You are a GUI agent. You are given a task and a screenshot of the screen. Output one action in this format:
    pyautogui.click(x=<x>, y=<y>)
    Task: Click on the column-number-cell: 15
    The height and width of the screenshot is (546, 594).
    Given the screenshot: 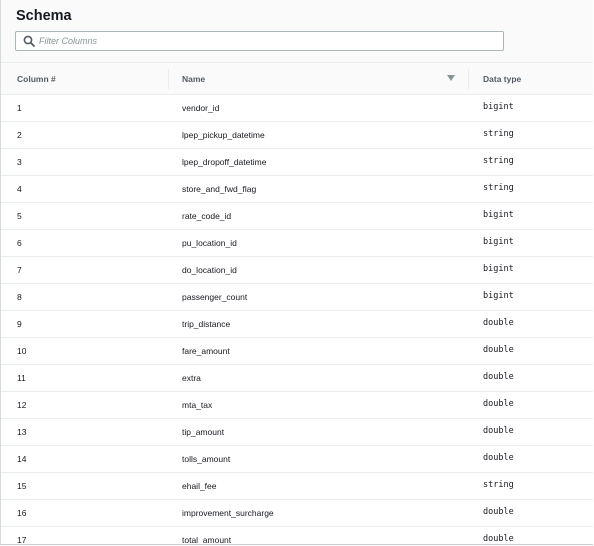 What is the action you would take?
    pyautogui.click(x=22, y=486)
    